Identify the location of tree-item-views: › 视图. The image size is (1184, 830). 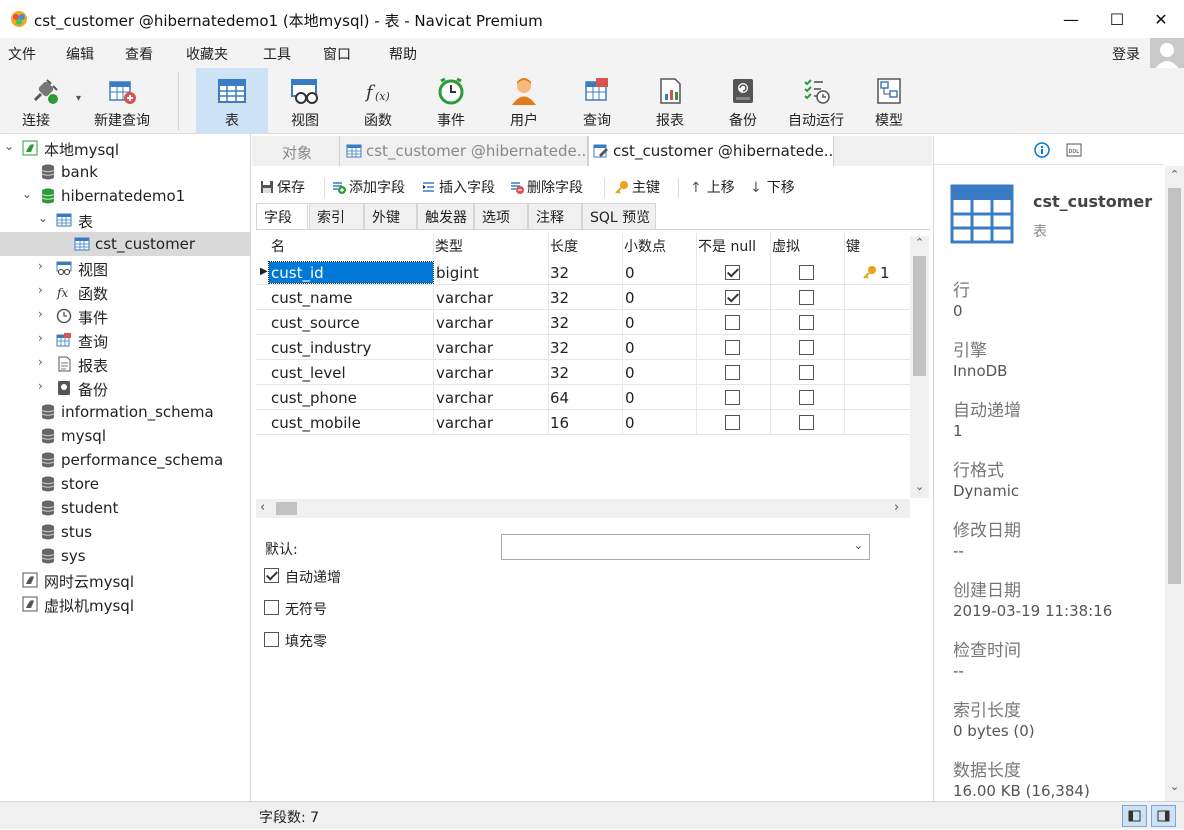
(125, 268).